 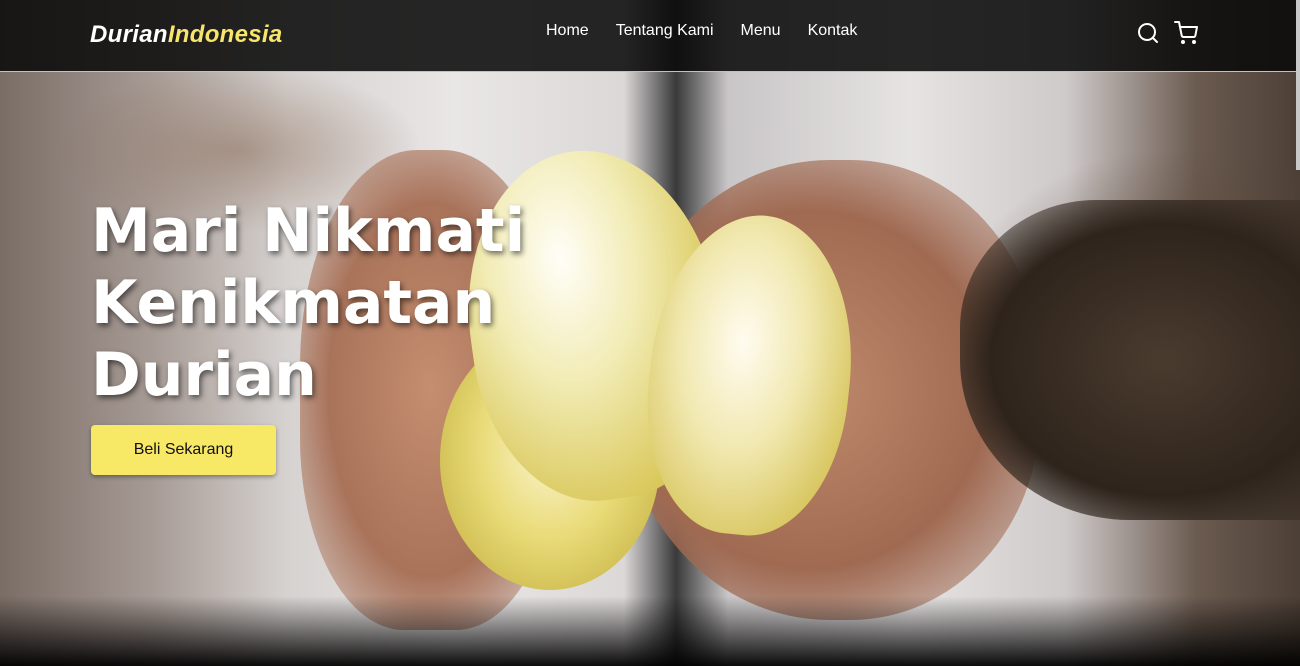 I want to click on hero-title-line: Kenikmatan, so click(x=293, y=303).